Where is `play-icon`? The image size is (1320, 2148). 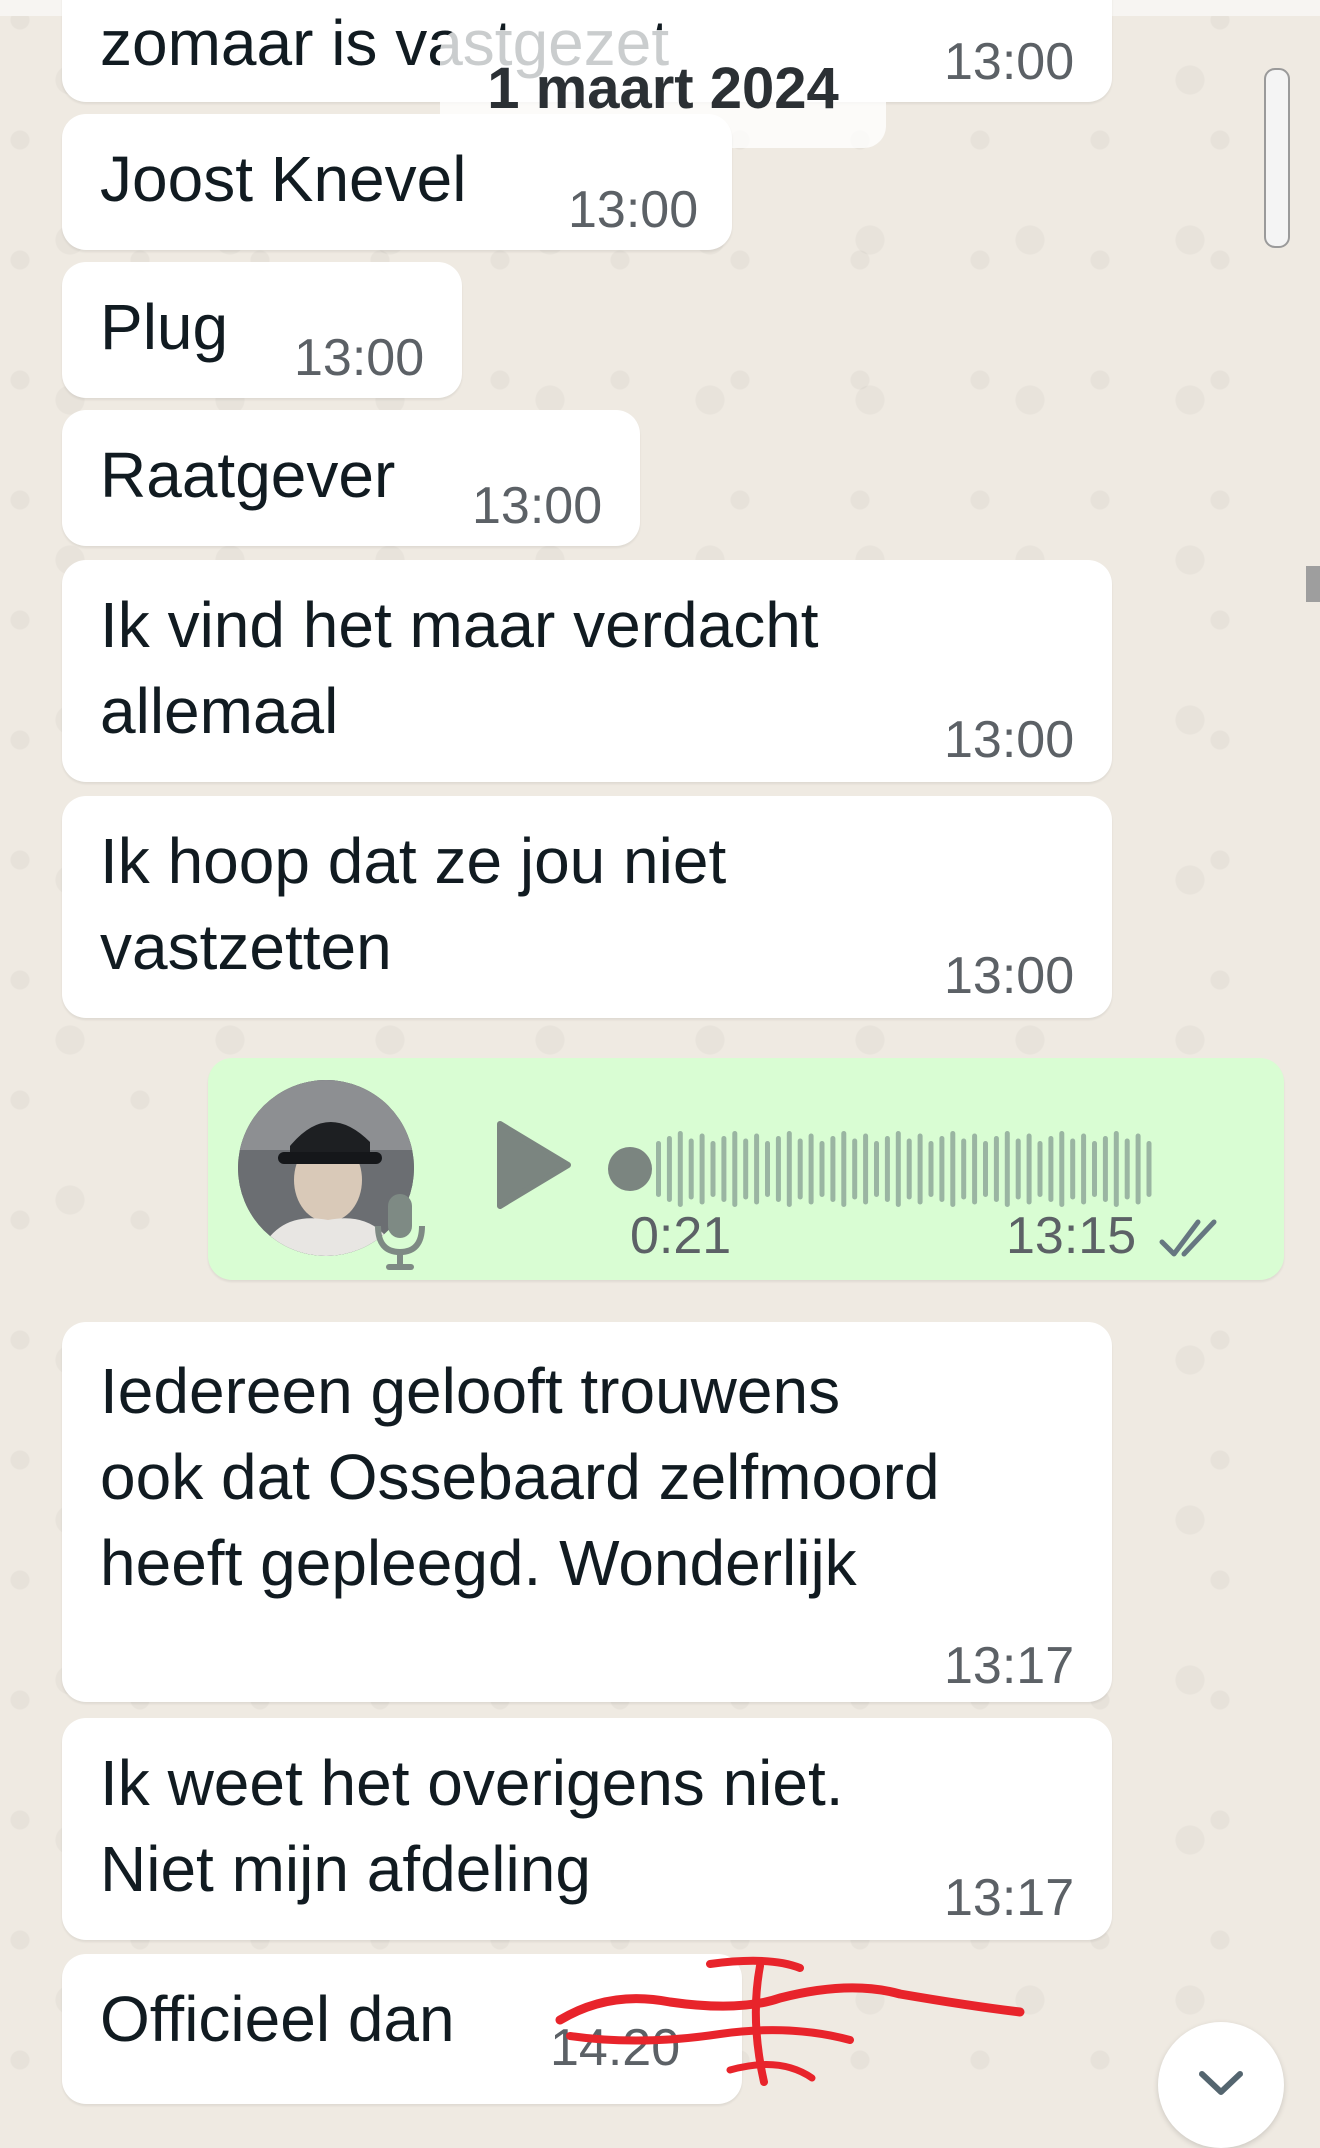 play-icon is located at coordinates (534, 1165).